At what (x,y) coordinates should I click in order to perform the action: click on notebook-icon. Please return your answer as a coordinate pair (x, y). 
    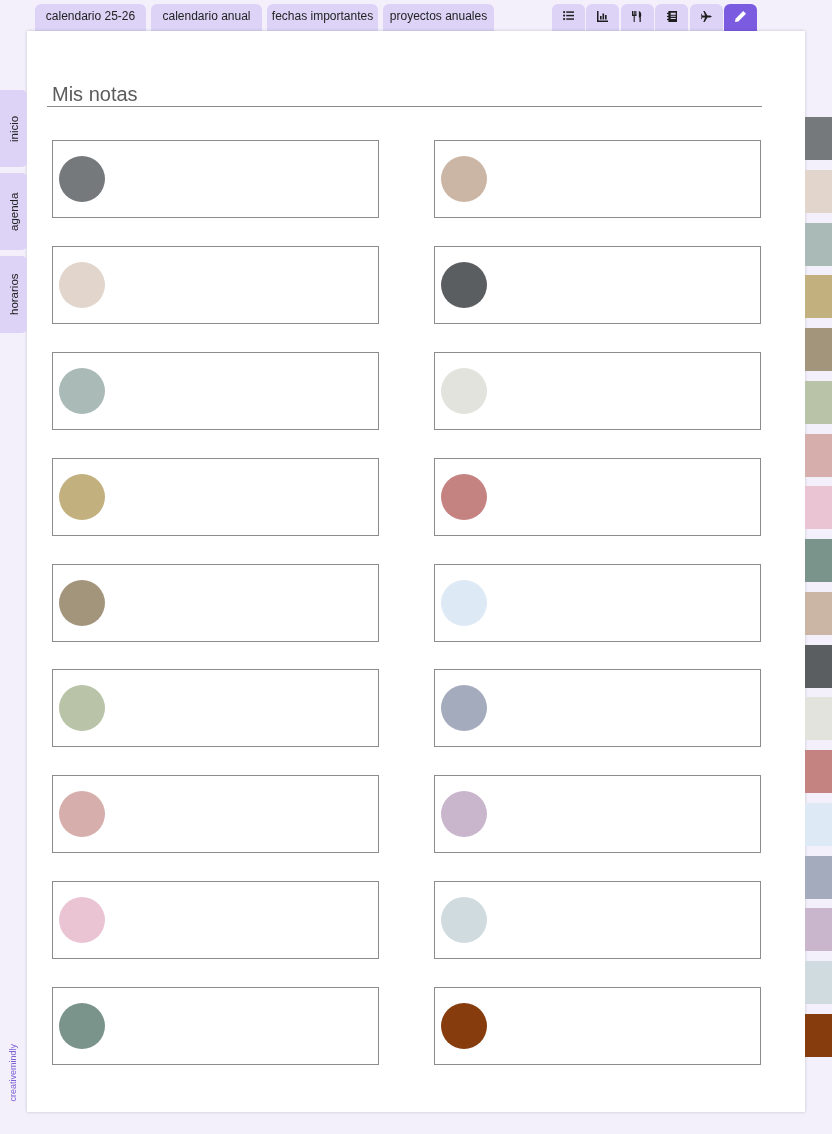
    Looking at the image, I should click on (671, 16).